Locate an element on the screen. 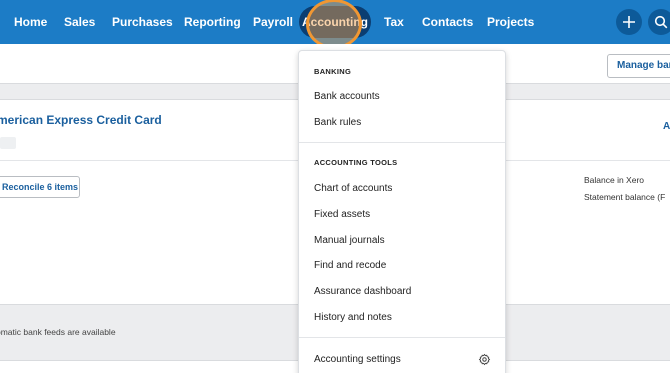 The height and width of the screenshot is (373, 670). account-edge-link: A is located at coordinates (666, 126).